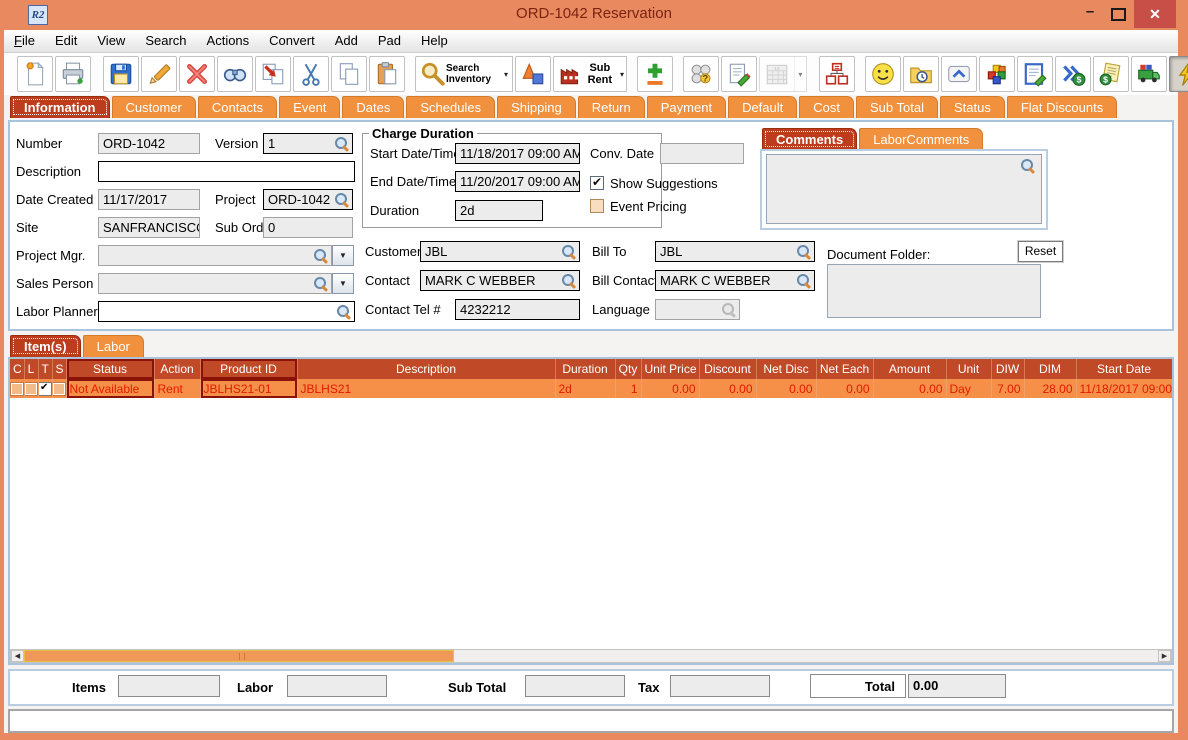 The image size is (1188, 740). What do you see at coordinates (1035, 74) in the screenshot?
I see `edit-note-button` at bounding box center [1035, 74].